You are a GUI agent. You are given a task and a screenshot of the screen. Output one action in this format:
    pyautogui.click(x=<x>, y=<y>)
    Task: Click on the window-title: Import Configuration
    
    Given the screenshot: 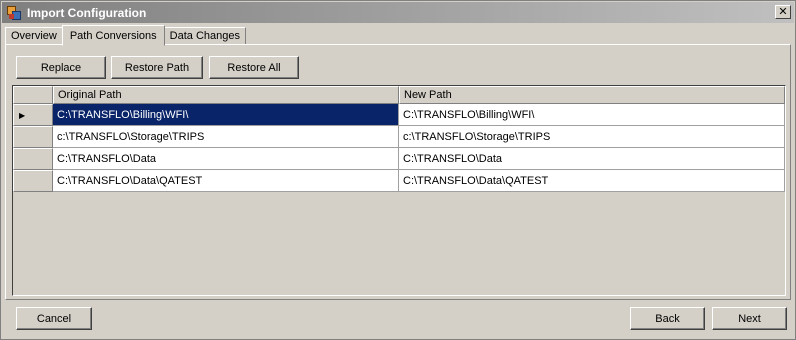 What is the action you would take?
    pyautogui.click(x=87, y=12)
    